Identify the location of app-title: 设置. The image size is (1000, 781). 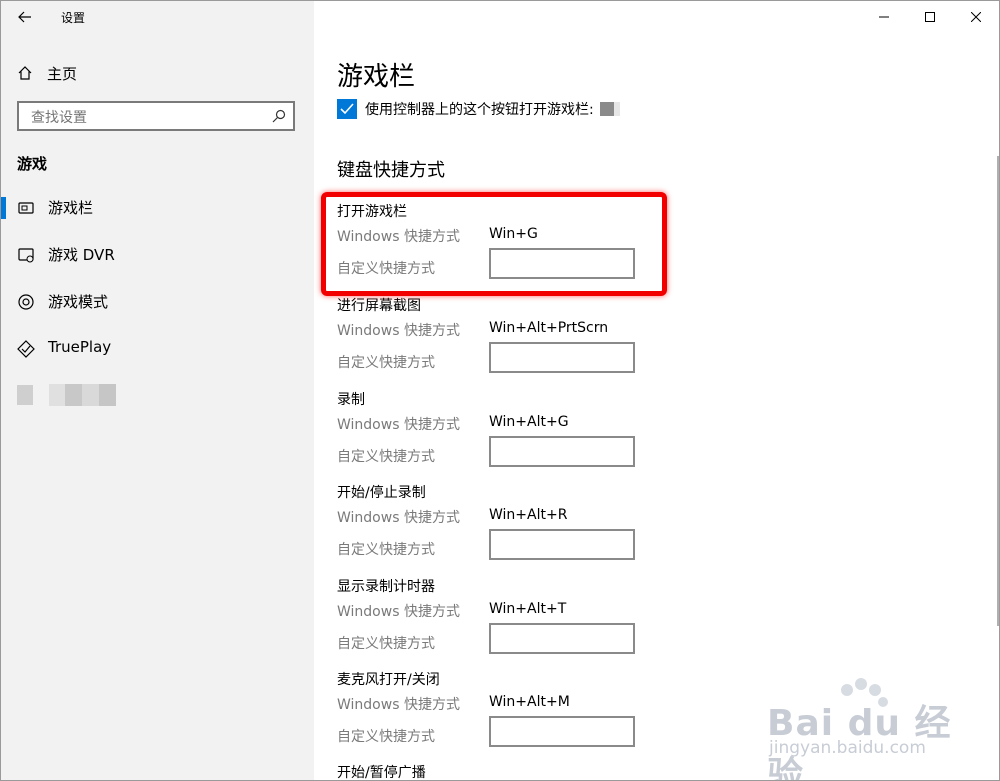
(73, 18).